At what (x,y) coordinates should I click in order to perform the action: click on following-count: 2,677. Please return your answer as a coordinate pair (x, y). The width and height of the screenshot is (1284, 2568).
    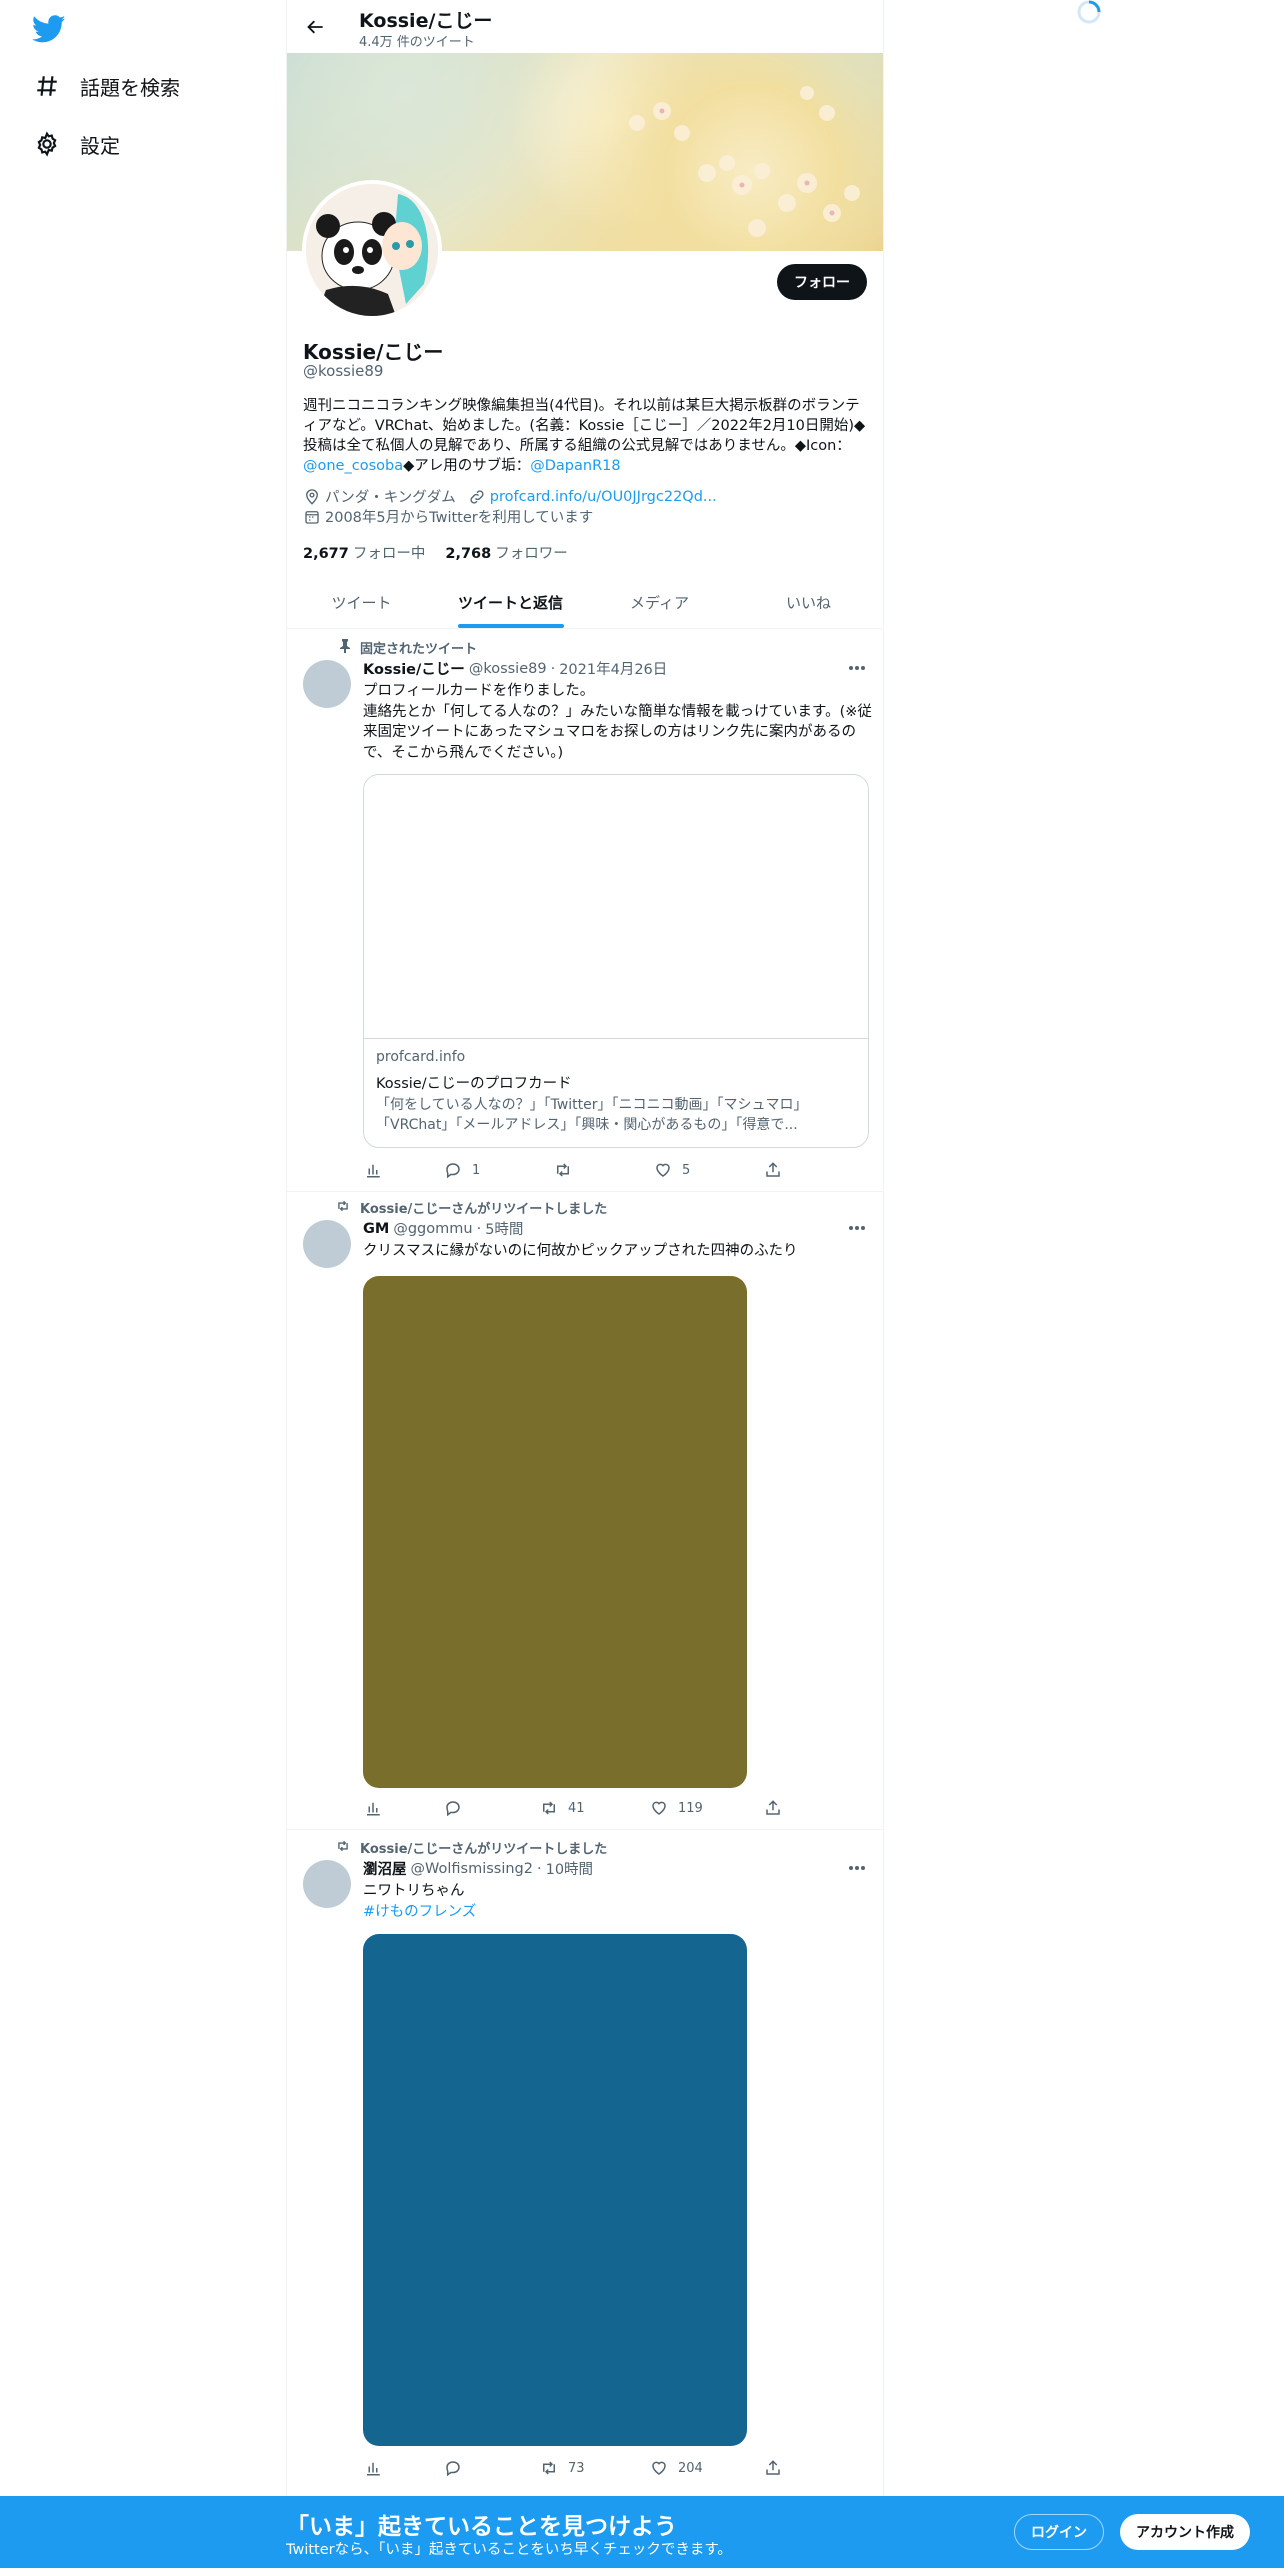
    Looking at the image, I should click on (326, 554).